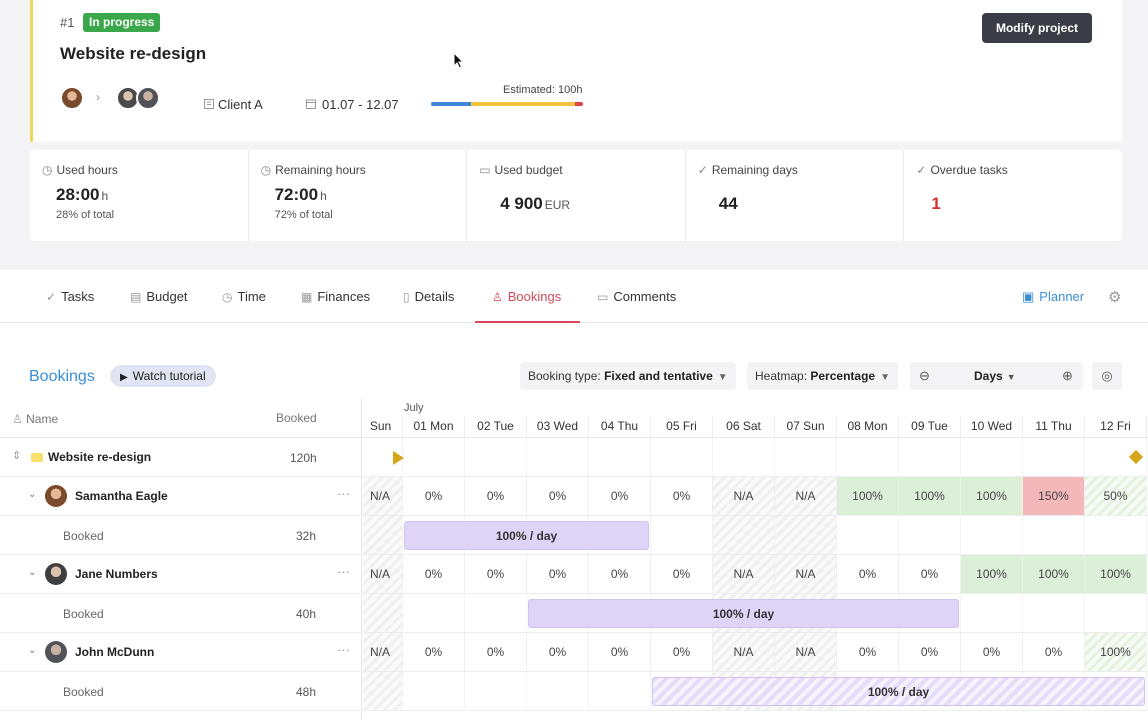 The image size is (1148, 720). I want to click on feedback-icon: ◎, so click(1107, 376).